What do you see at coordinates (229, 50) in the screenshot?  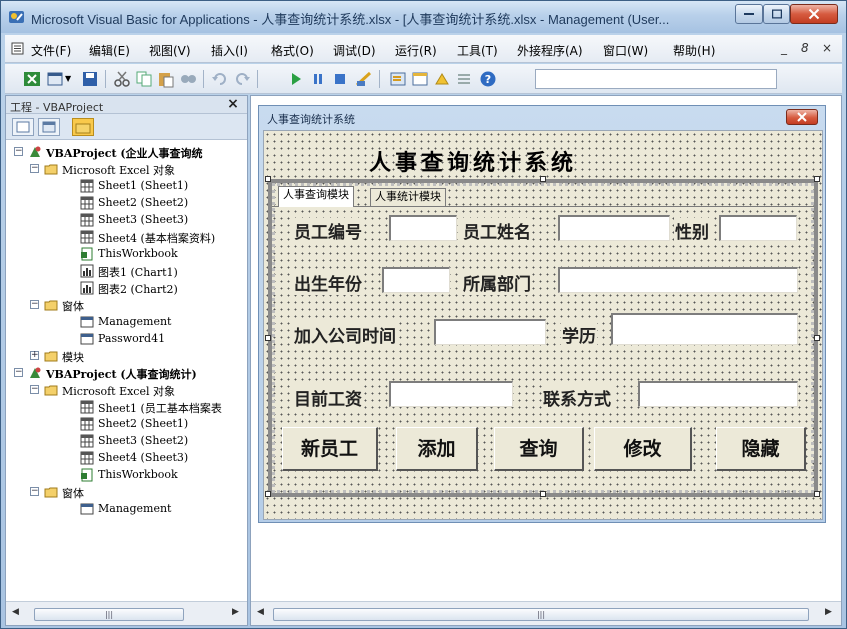 I see `menu-insert: 插入(I)` at bounding box center [229, 50].